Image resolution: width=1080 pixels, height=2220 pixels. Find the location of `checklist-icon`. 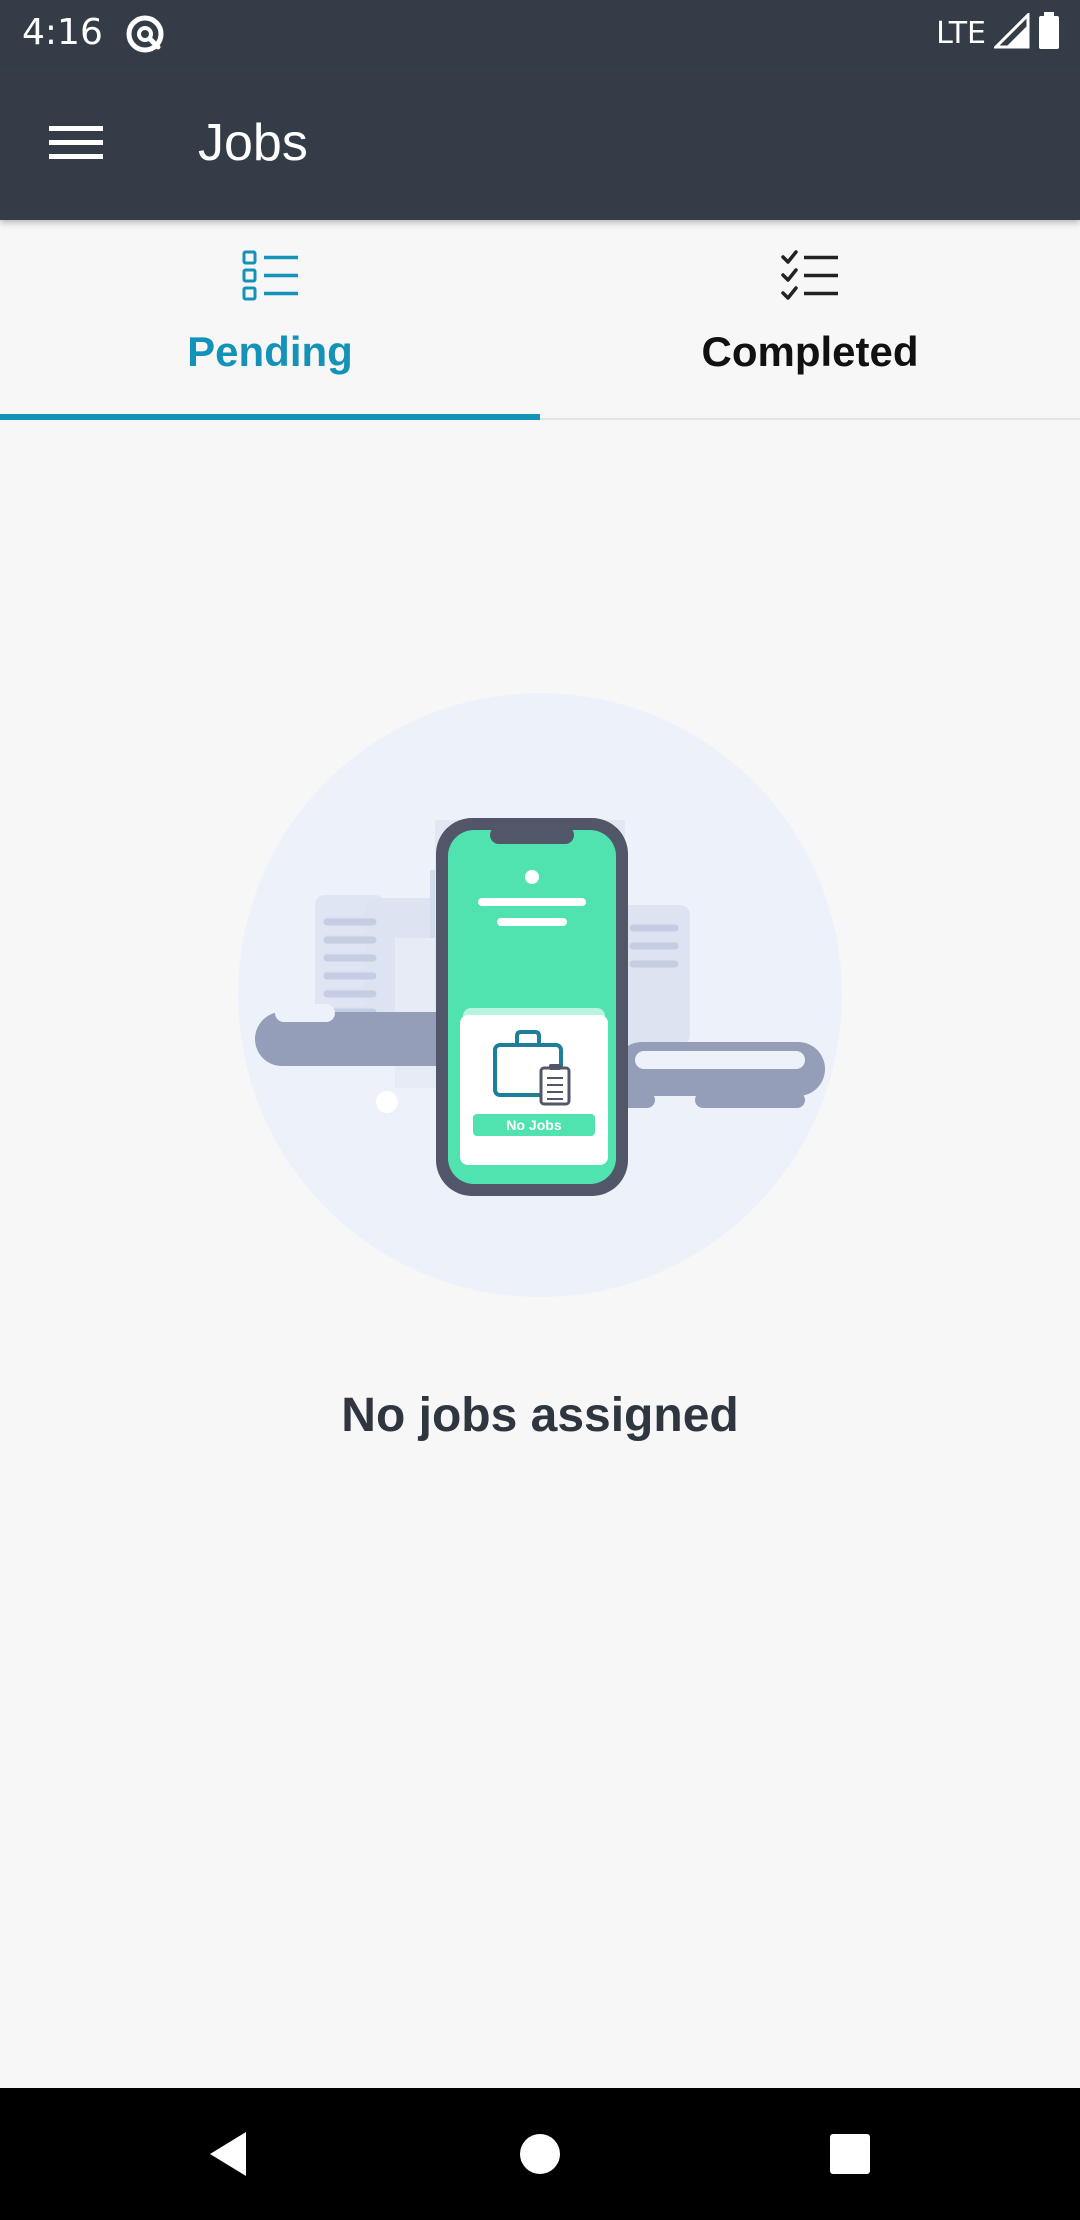

checklist-icon is located at coordinates (809, 275).